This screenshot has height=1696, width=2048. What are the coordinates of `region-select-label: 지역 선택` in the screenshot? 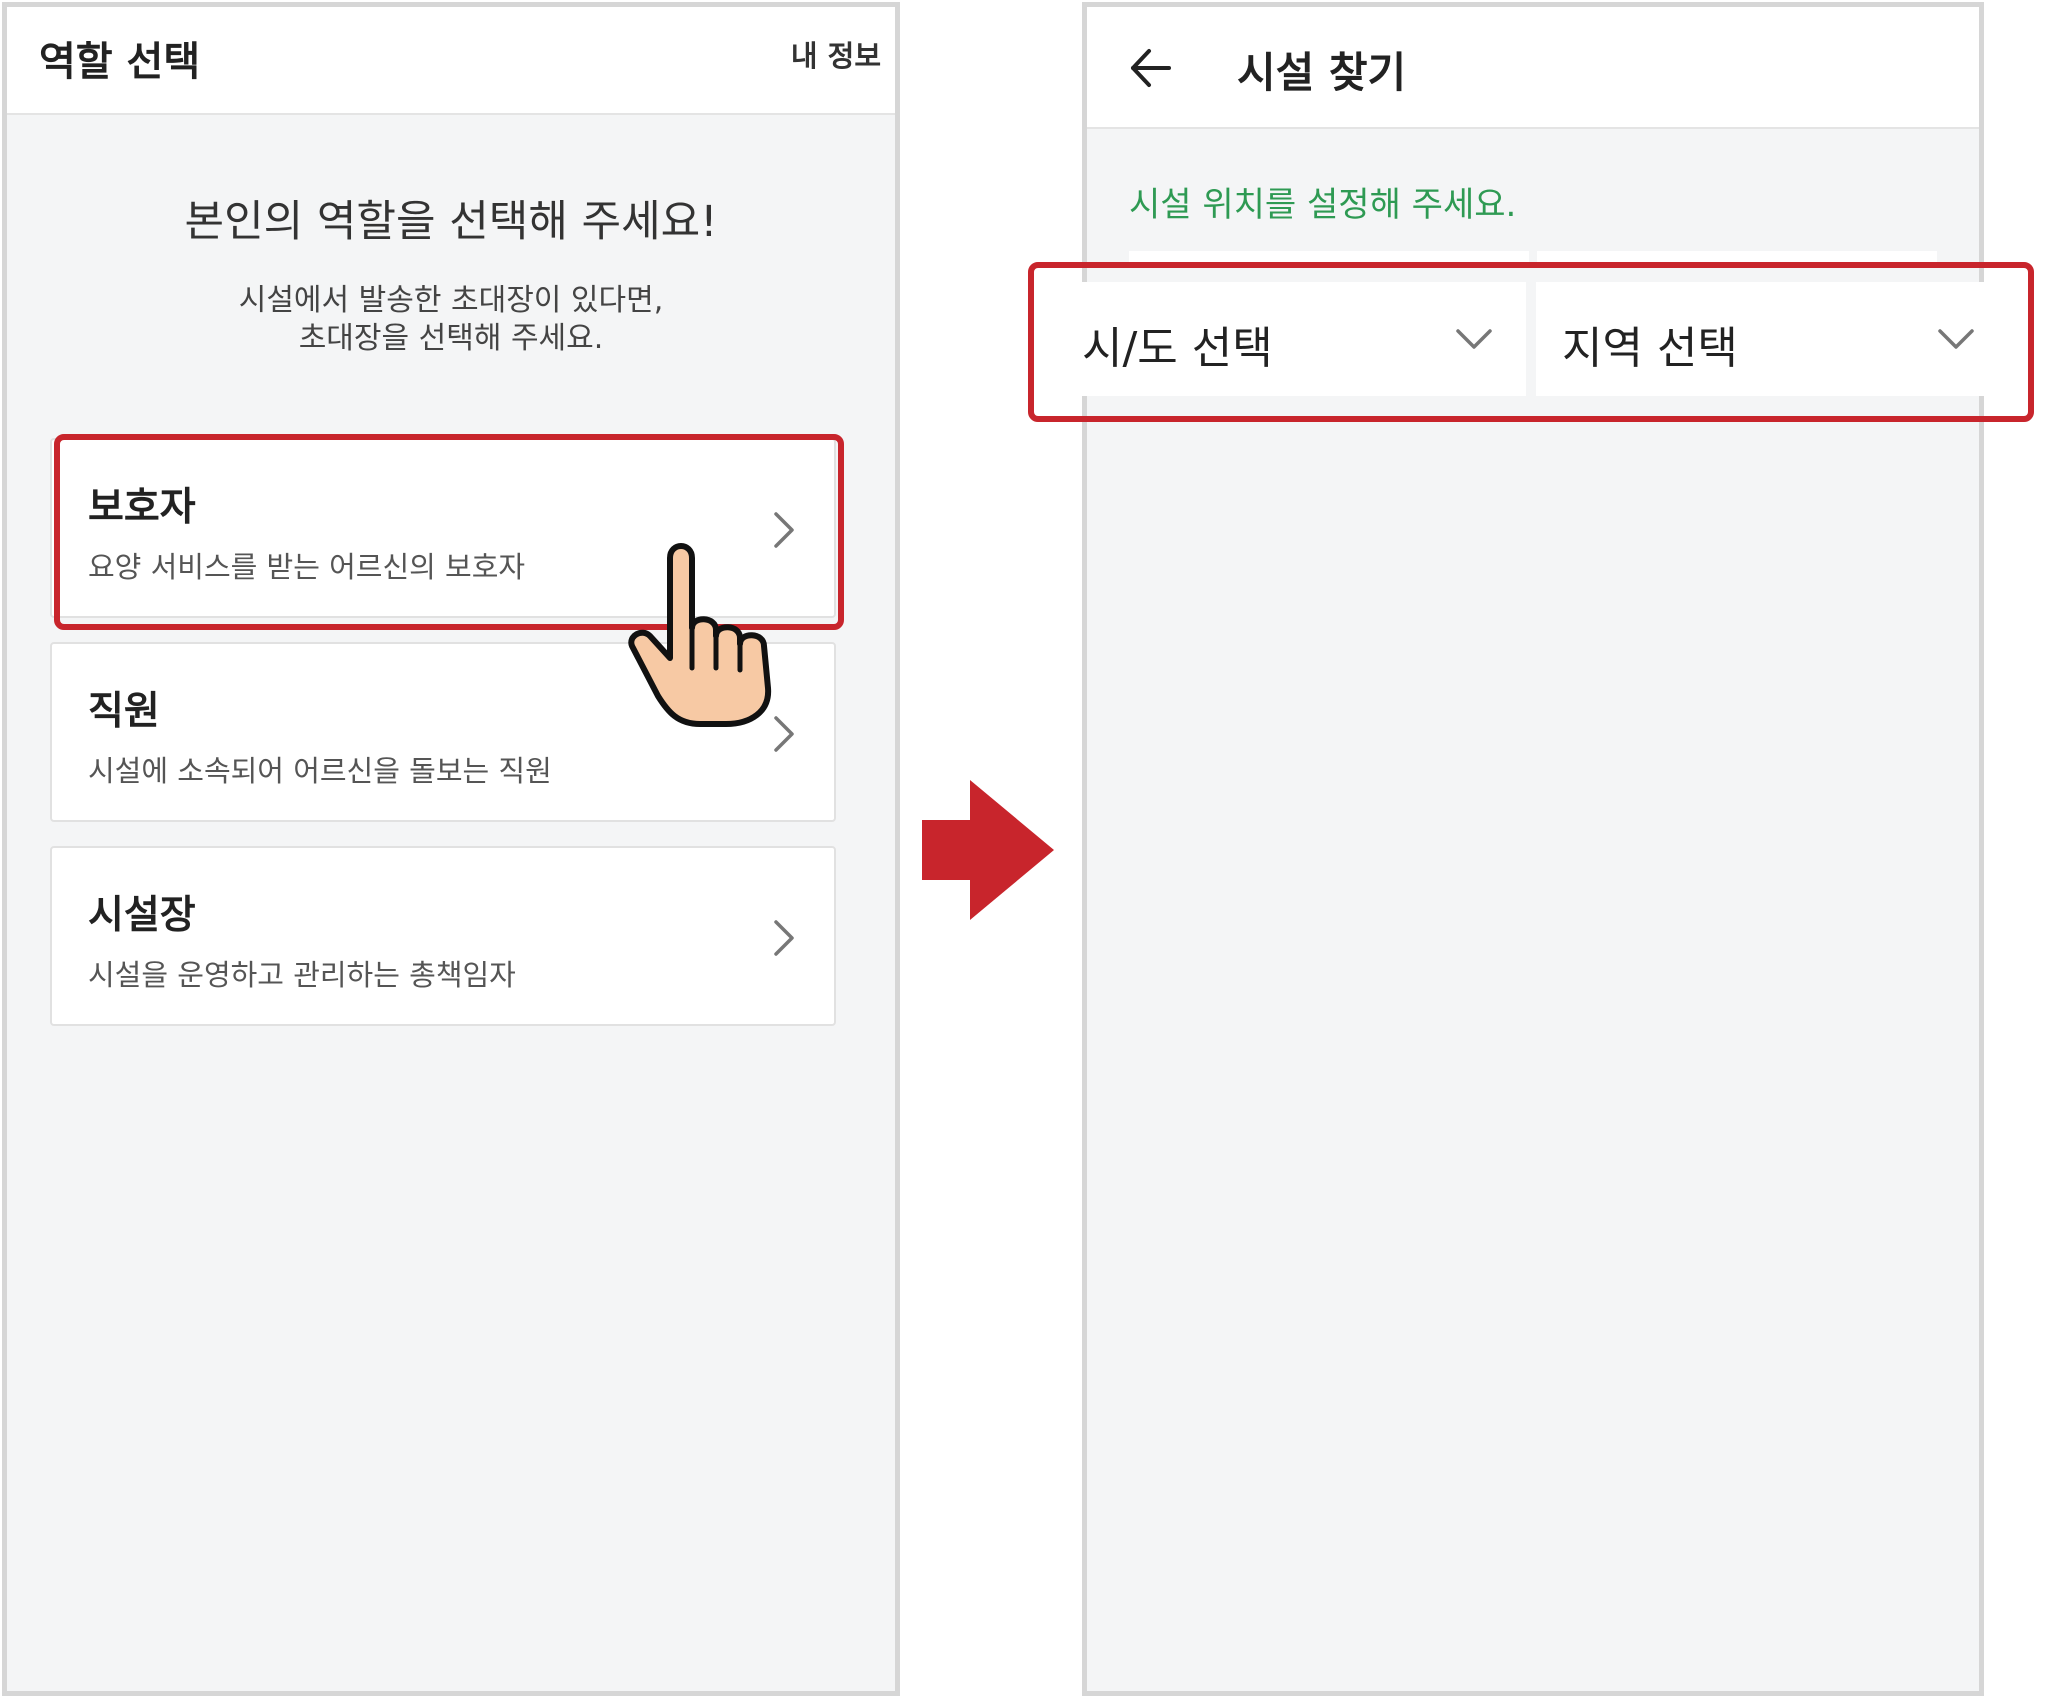 It's located at (1650, 348).